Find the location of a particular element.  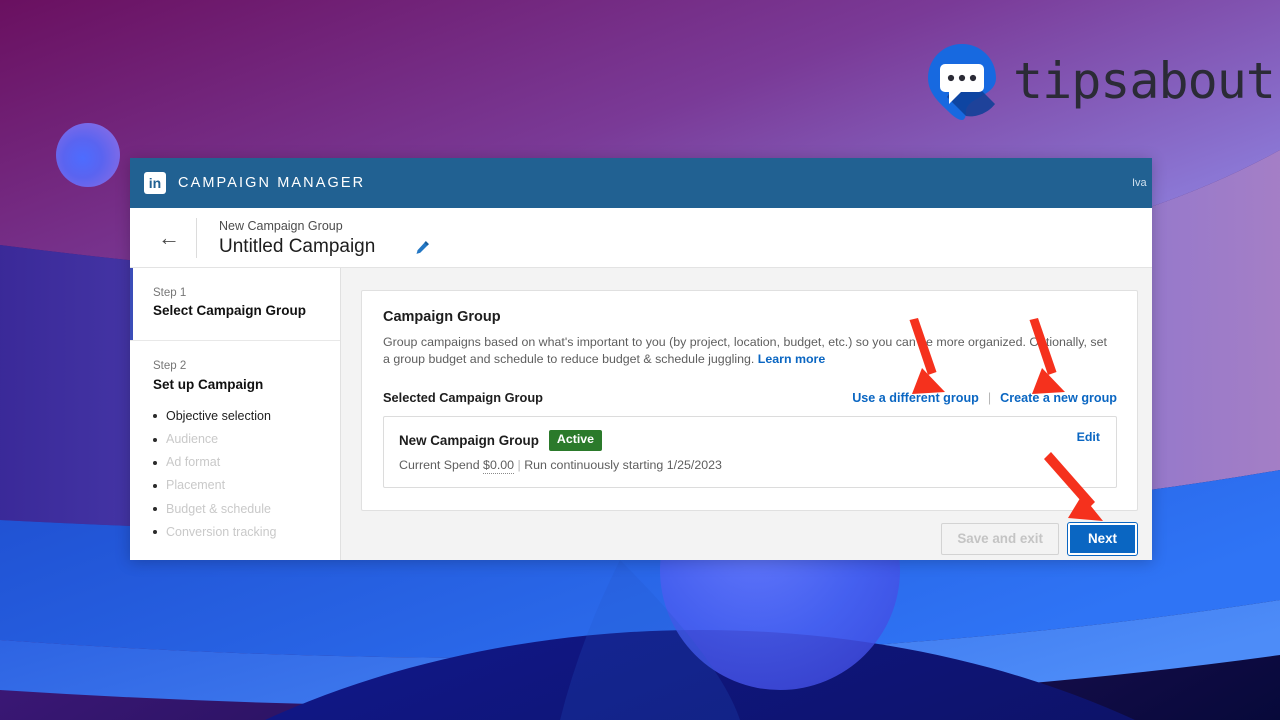

status-badge: Active is located at coordinates (575, 440).